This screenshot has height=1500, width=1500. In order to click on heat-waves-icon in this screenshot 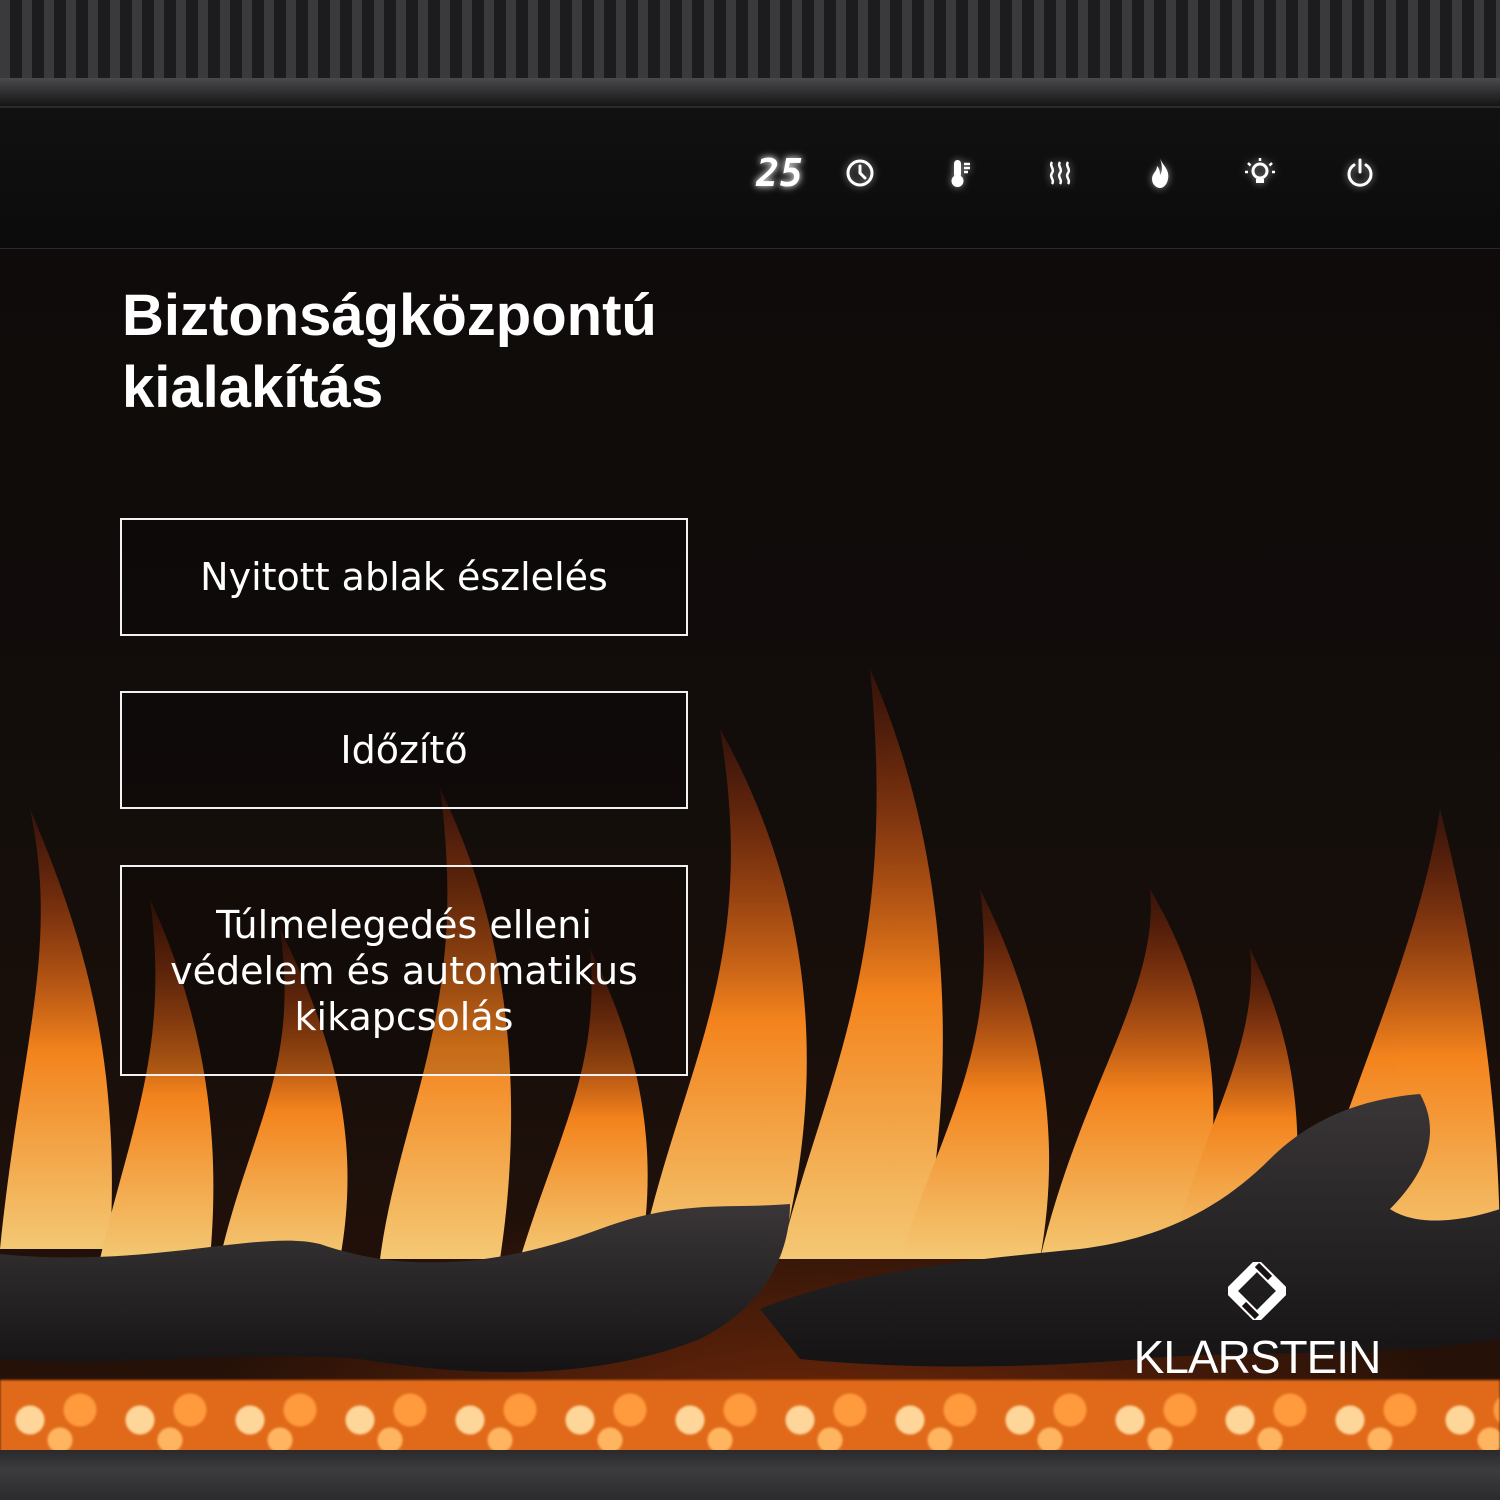, I will do `click(1060, 173)`.